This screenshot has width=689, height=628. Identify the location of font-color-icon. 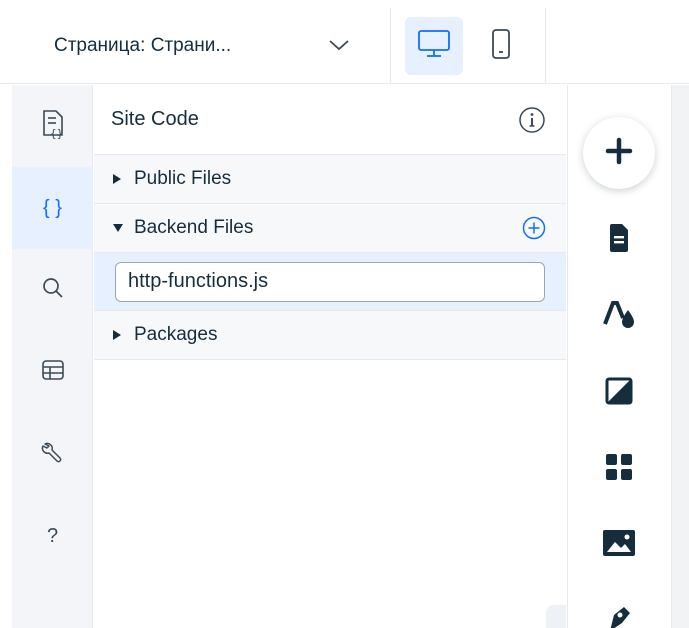
(619, 317).